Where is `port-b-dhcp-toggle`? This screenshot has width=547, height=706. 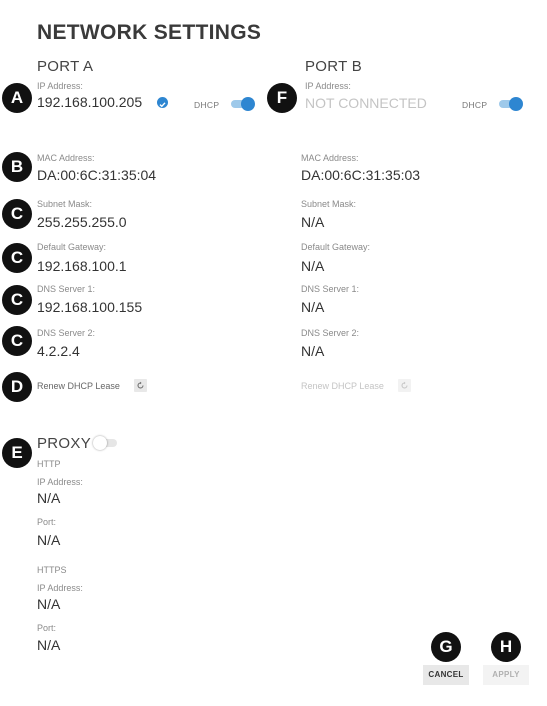
port-b-dhcp-toggle is located at coordinates (511, 104).